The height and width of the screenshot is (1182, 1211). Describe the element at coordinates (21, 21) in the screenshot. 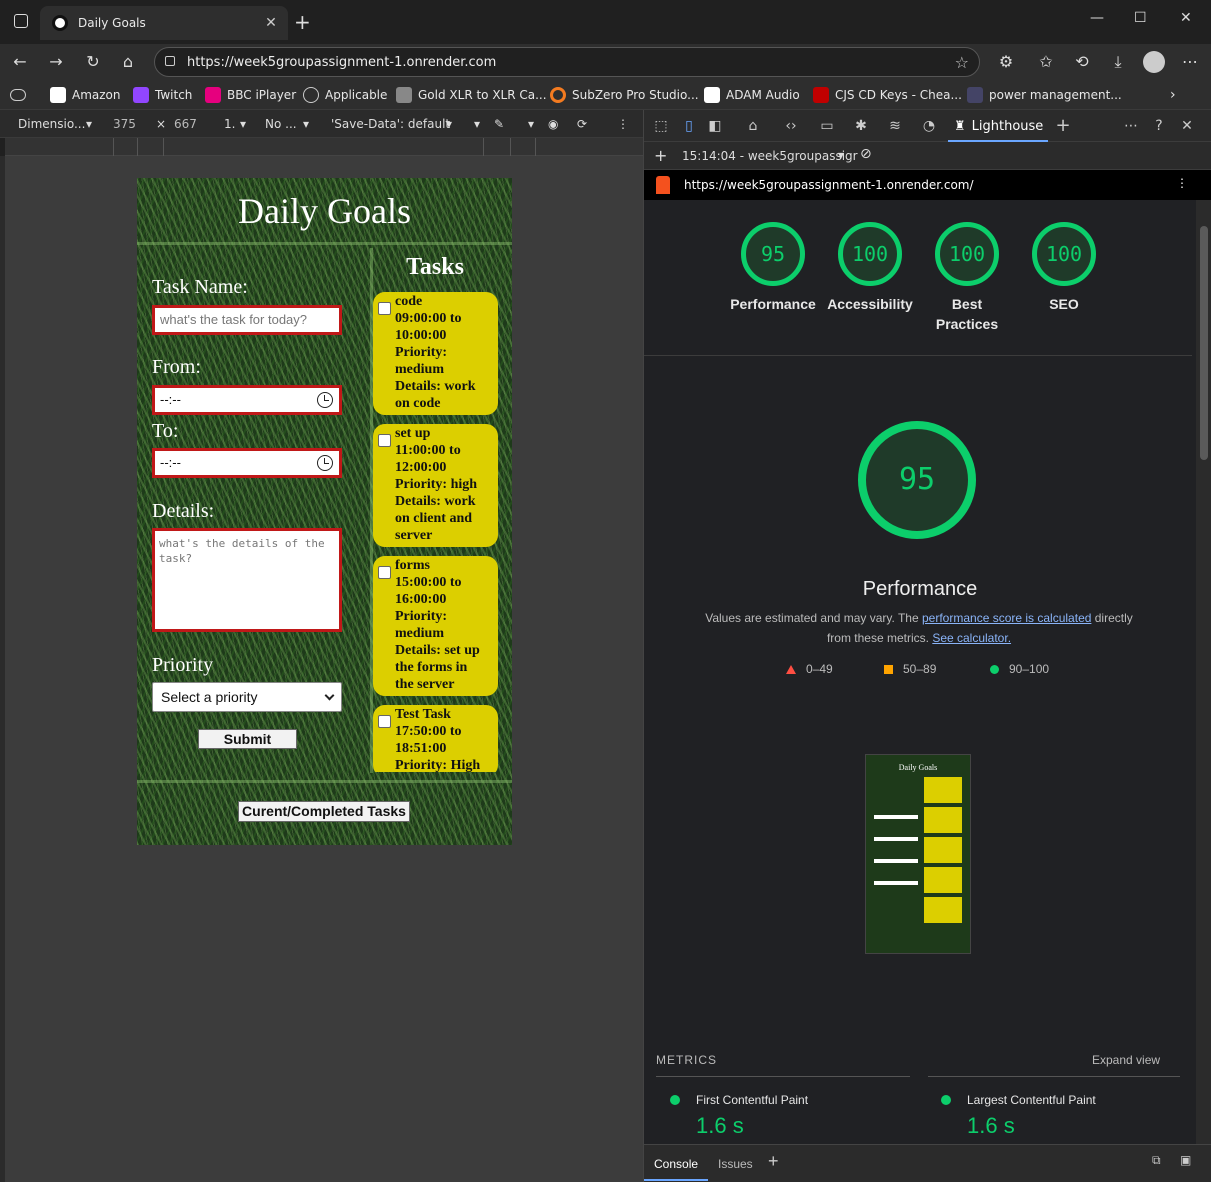

I see `tab-actions-icon` at that location.